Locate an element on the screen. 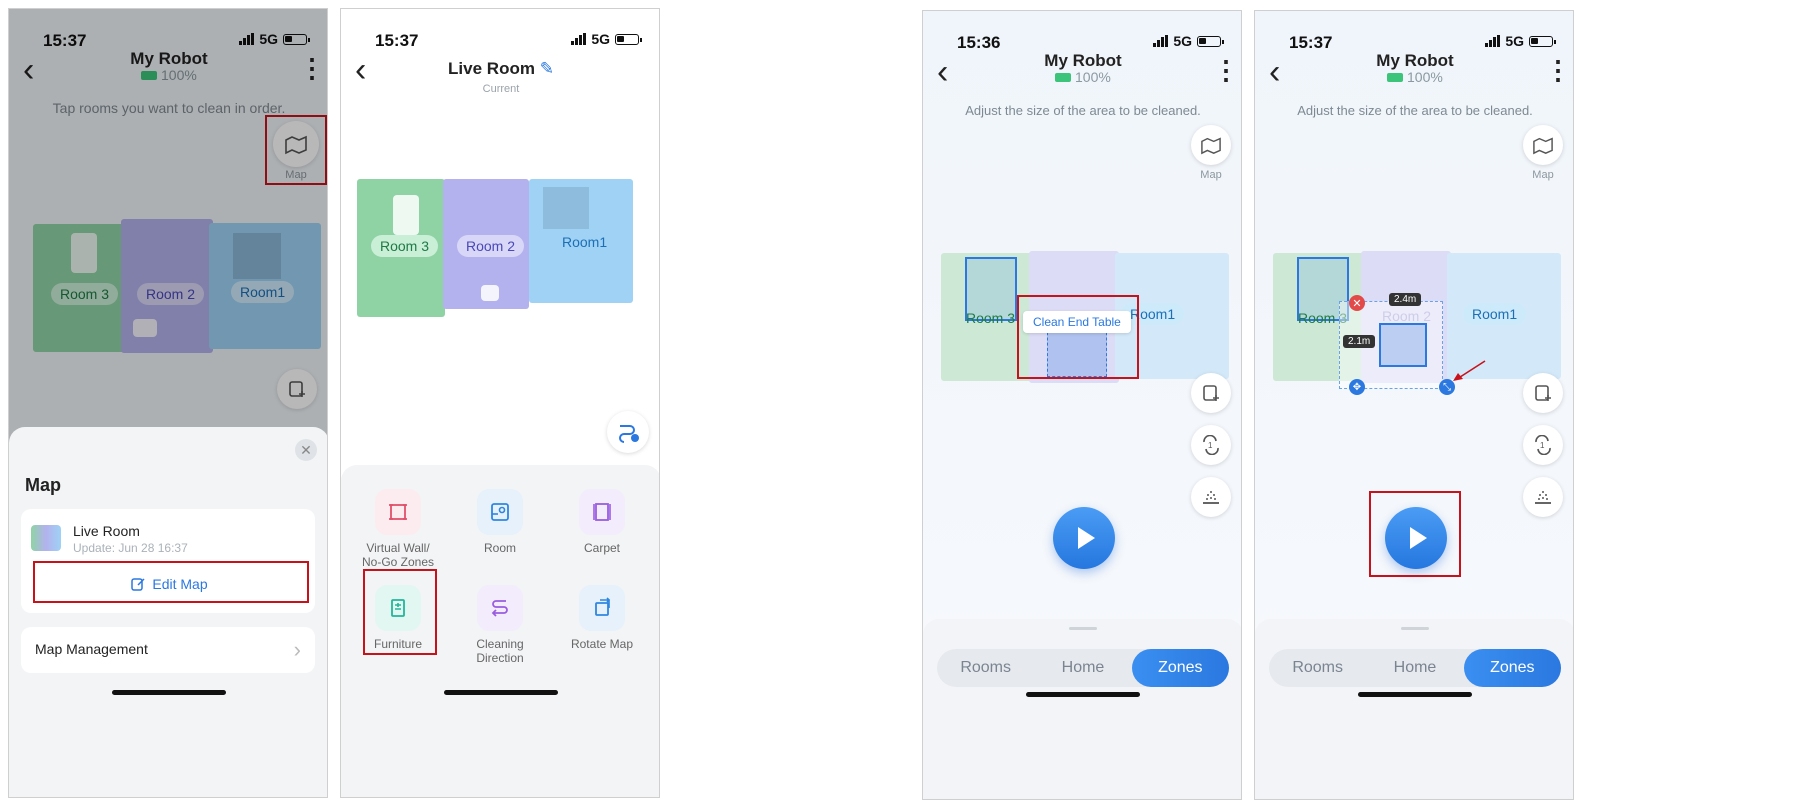  map-icon is located at coordinates (1543, 146).